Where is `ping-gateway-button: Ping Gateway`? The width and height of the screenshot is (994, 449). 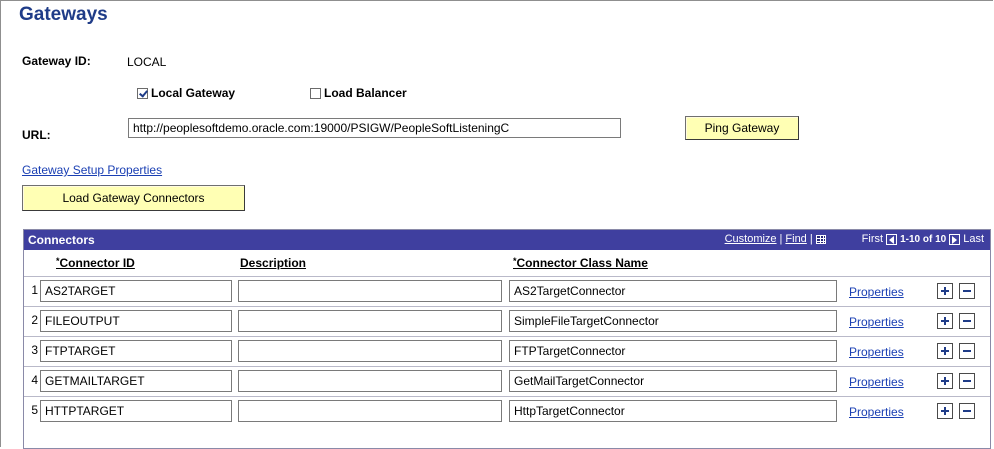
ping-gateway-button: Ping Gateway is located at coordinates (742, 128).